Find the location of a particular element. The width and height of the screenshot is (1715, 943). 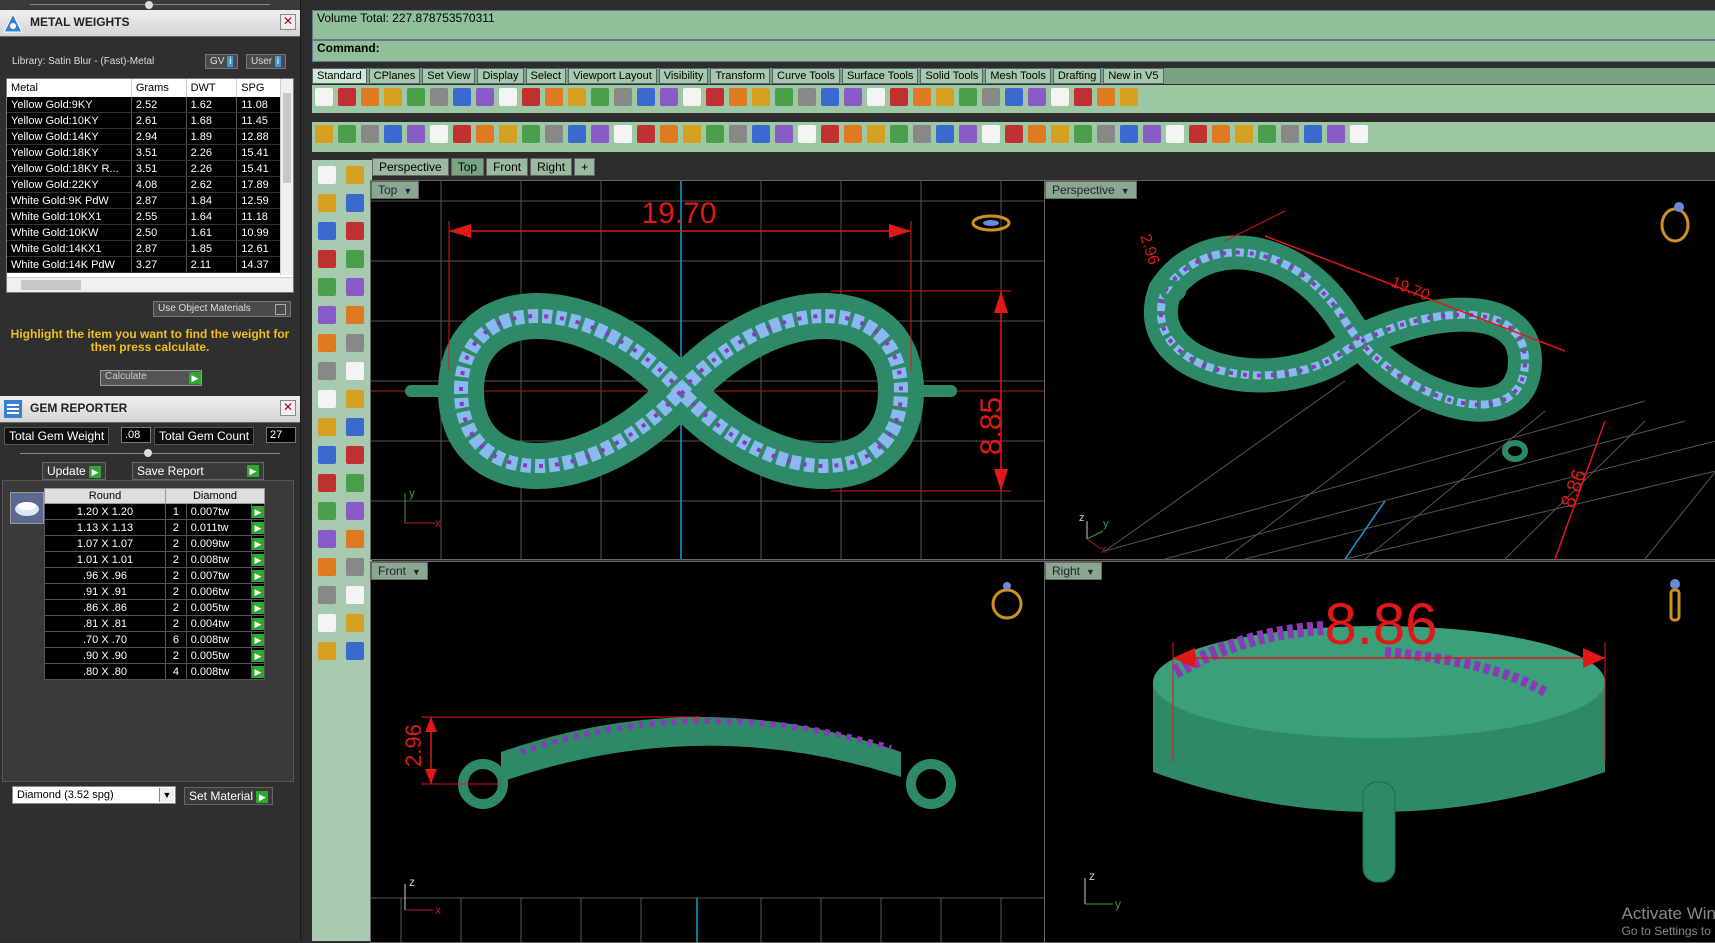

metal-table-hscroll is located at coordinates (150, 284).